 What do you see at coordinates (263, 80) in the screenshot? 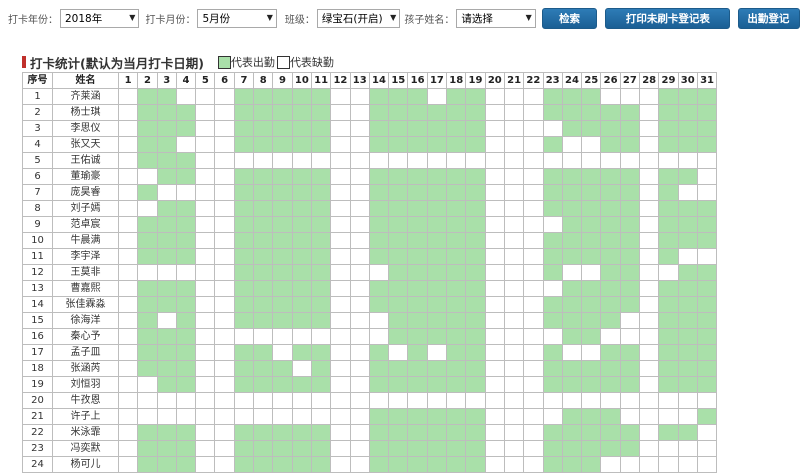
I see `header-day: 8` at bounding box center [263, 80].